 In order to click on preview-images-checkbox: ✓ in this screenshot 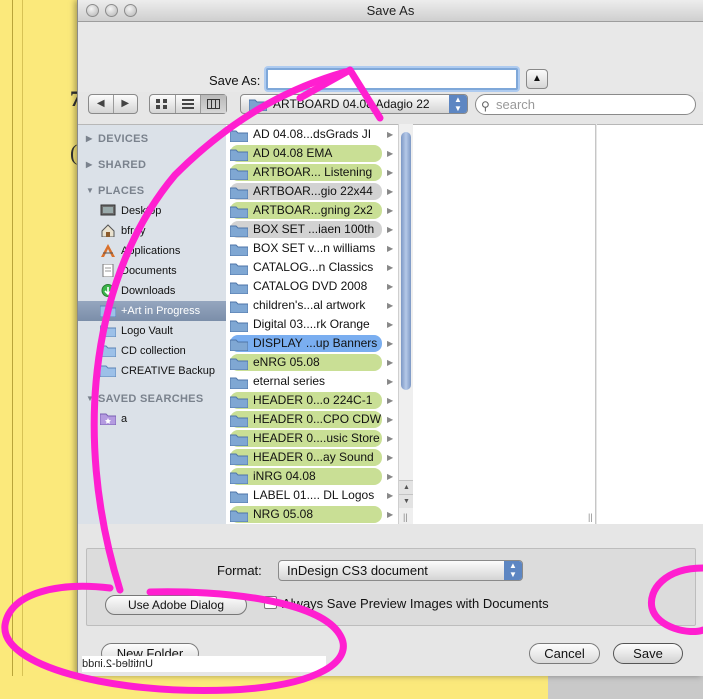, I will do `click(270, 602)`.